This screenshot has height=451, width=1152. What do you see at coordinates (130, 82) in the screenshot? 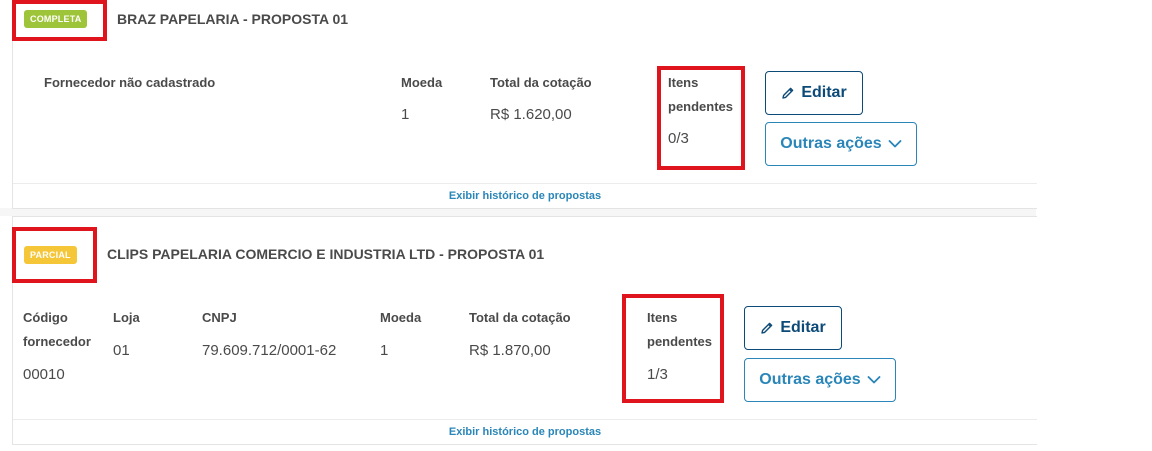
I see `supplier-note: Fornecedor não cadastrado` at bounding box center [130, 82].